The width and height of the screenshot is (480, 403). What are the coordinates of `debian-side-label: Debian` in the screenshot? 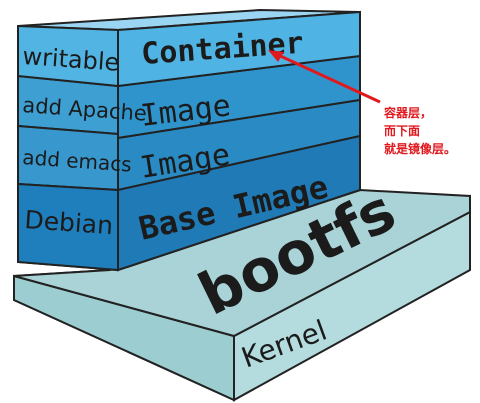 It's located at (69, 222).